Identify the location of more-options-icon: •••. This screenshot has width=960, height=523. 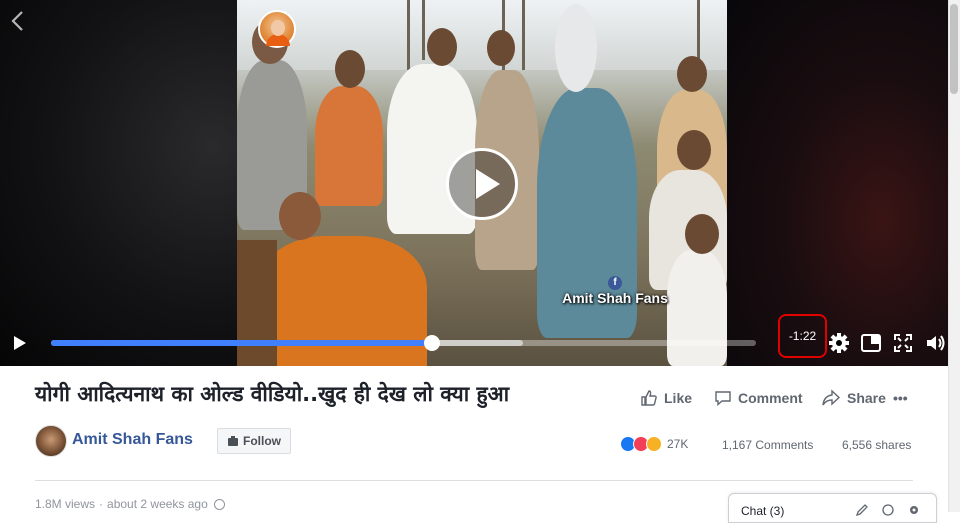
(900, 398).